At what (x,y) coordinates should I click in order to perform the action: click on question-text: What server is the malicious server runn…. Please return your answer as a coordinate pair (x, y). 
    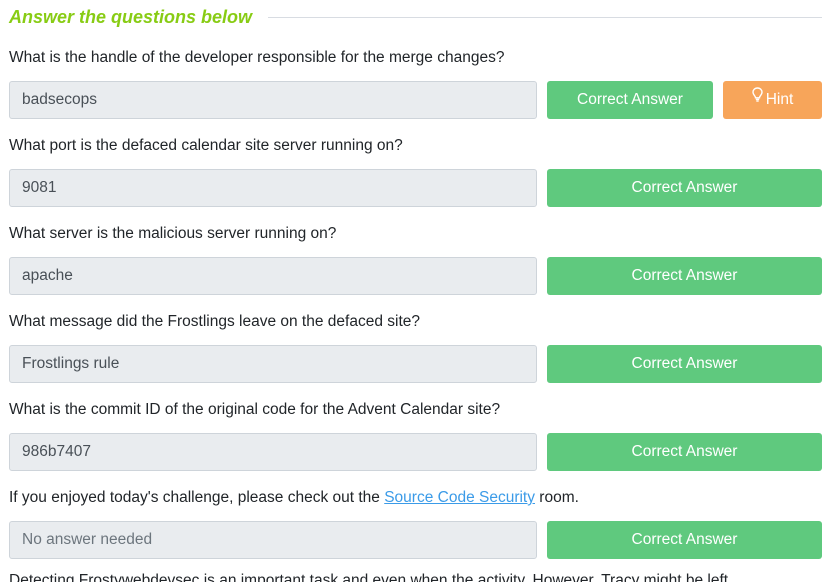
    Looking at the image, I should click on (173, 233).